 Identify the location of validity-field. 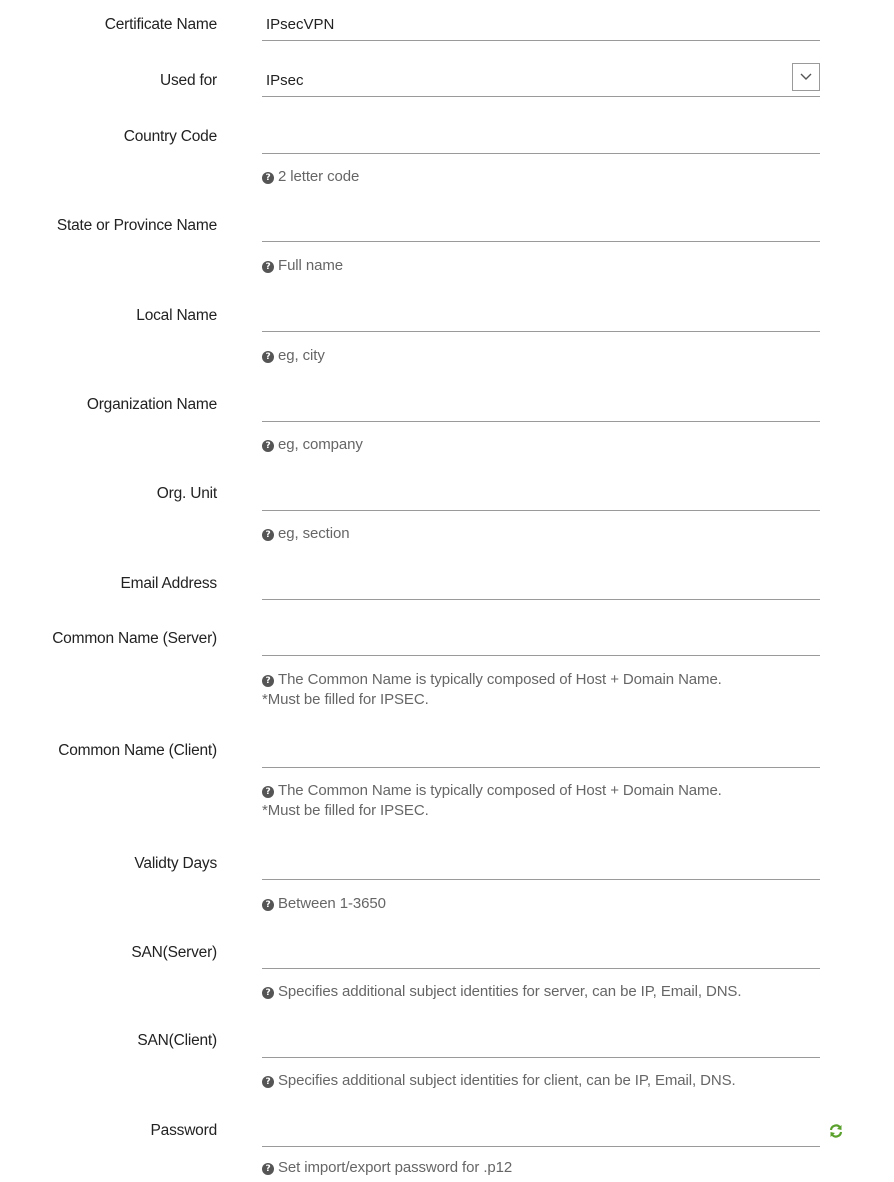
(541, 866).